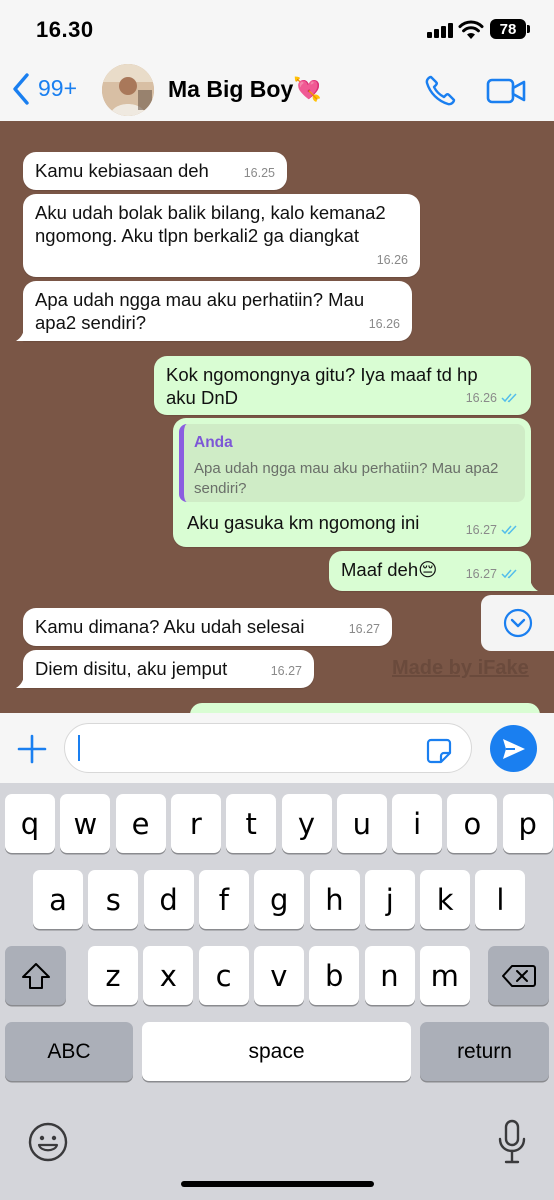 This screenshot has width=554, height=1200. I want to click on scroll-to-bottom-button, so click(517, 623).